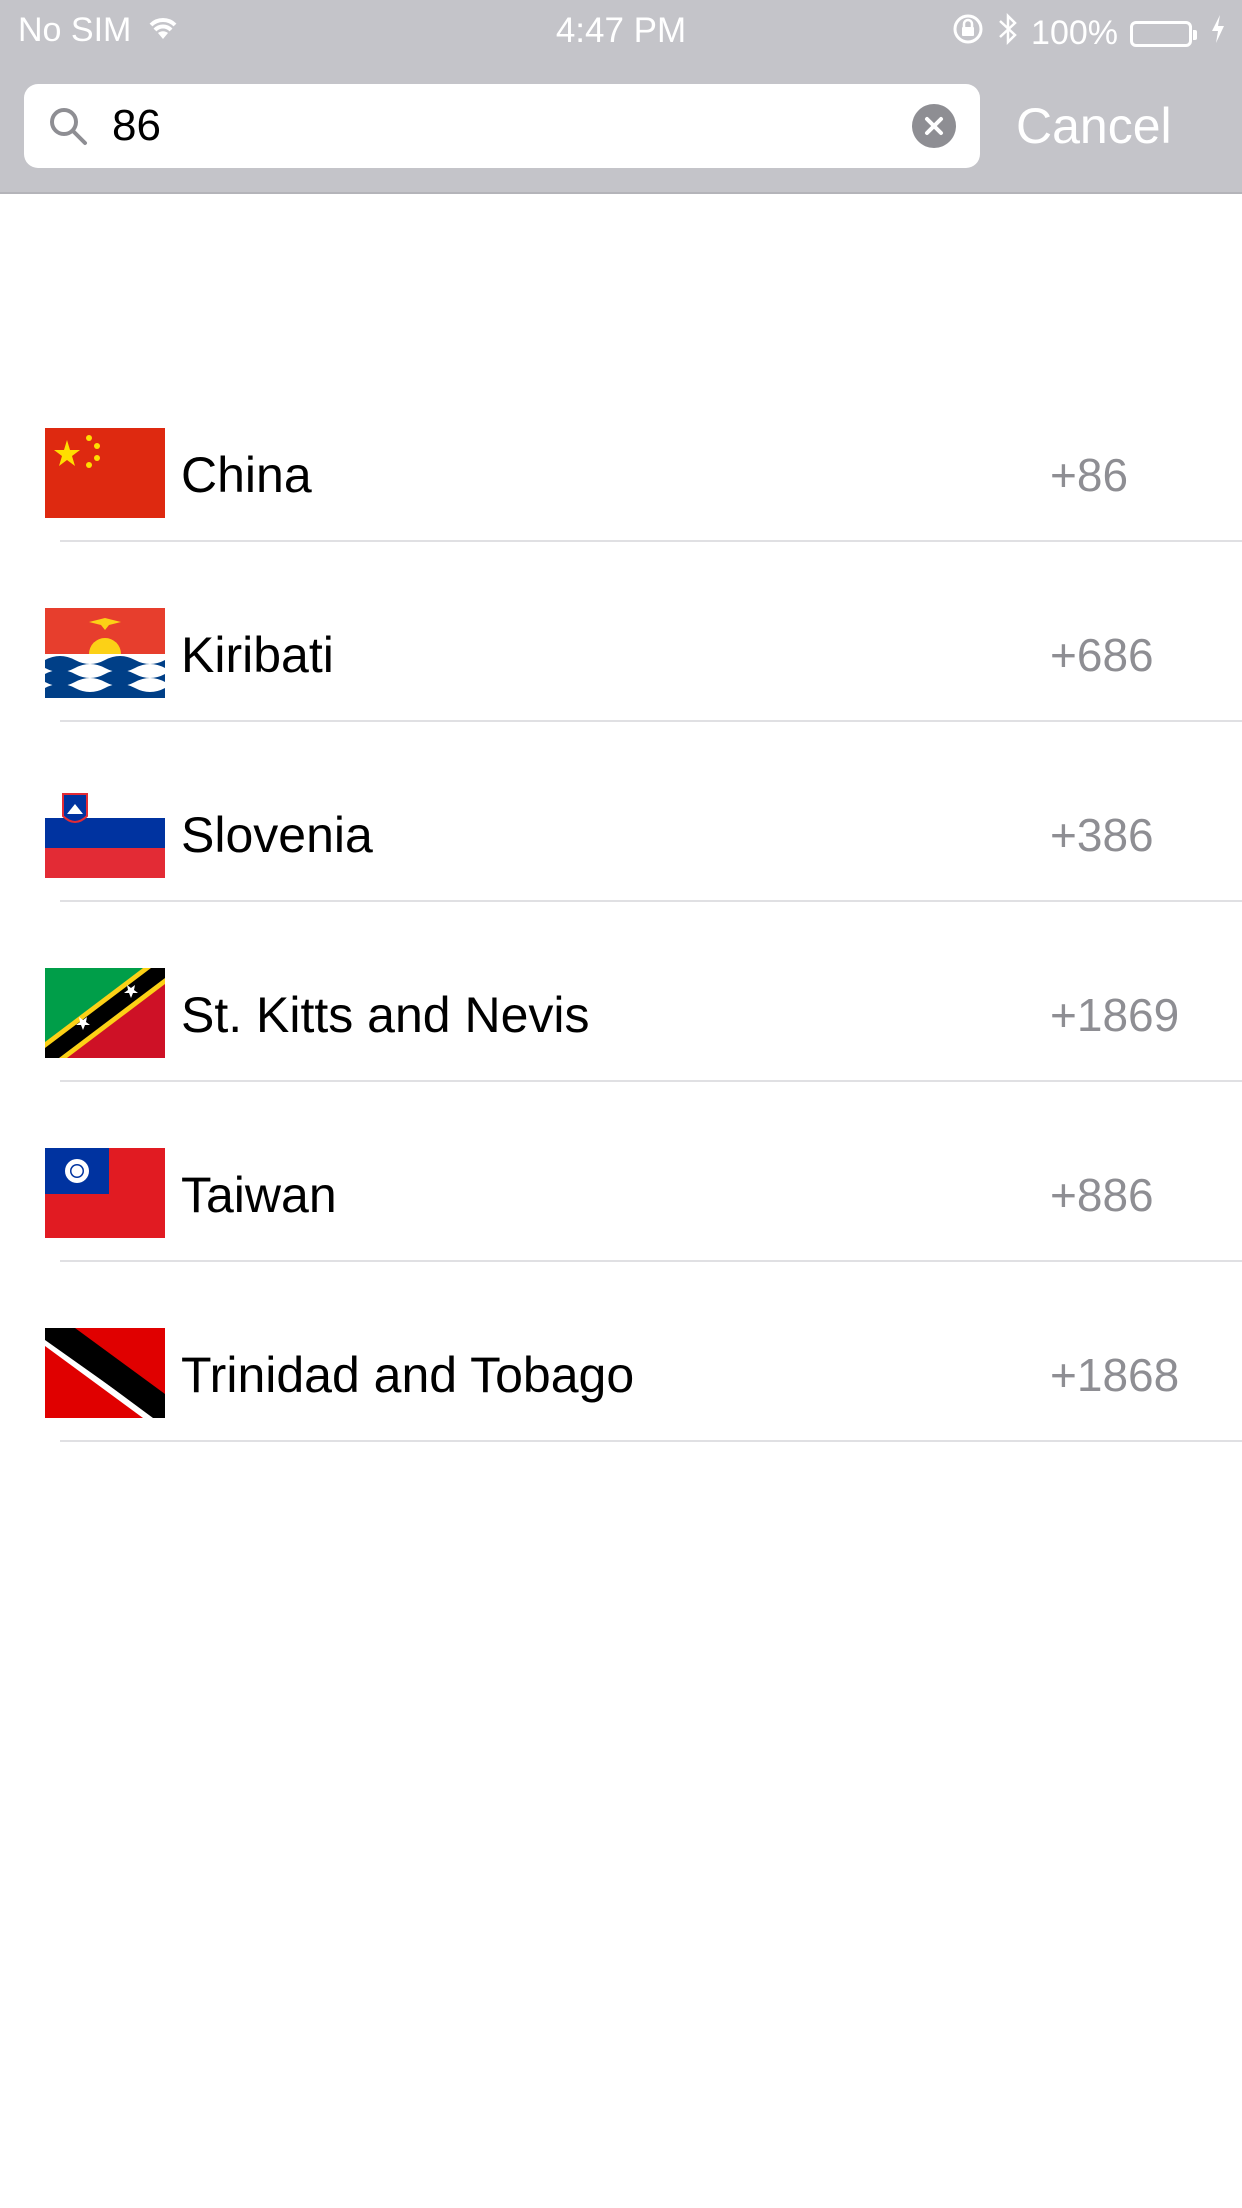 The height and width of the screenshot is (2208, 1242). I want to click on bluetooth-icon, so click(1008, 33).